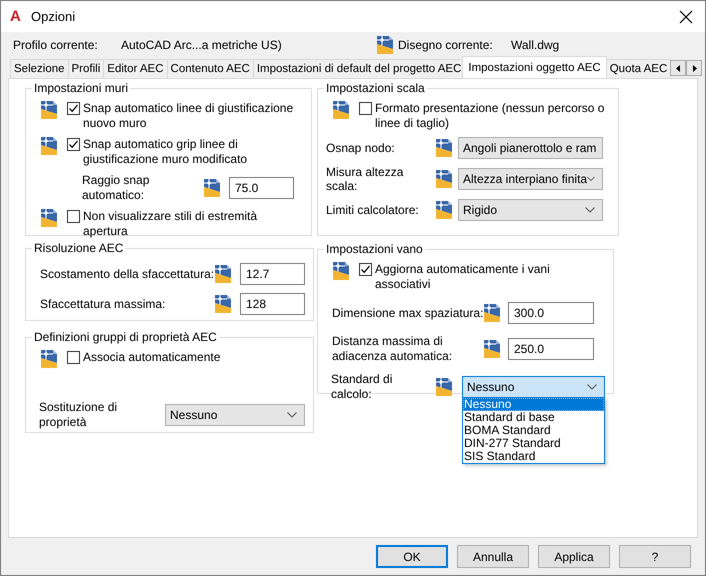 The image size is (706, 576). Describe the element at coordinates (375, 88) in the screenshot. I see `group-title: Impostazioni scala` at that location.